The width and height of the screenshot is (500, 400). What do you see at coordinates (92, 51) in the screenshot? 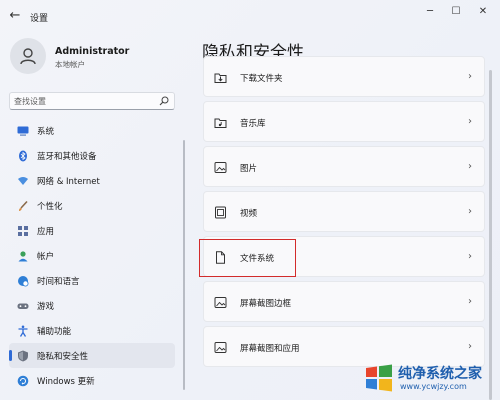
I see `user-name: Administrator` at bounding box center [92, 51].